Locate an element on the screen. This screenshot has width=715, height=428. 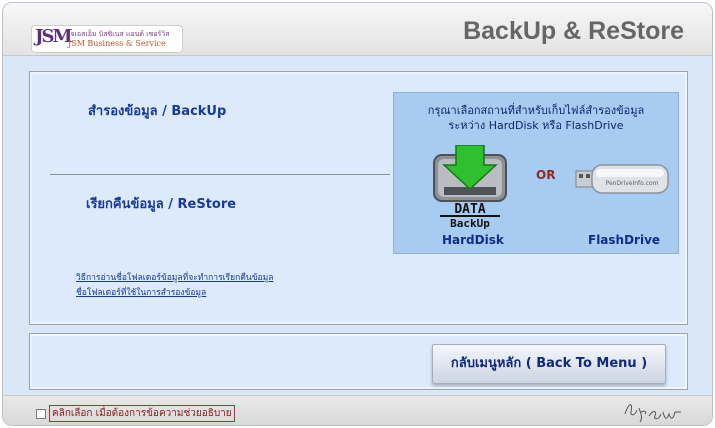
backup-button: สำรองข้อมูล / BackUp is located at coordinates (157, 110).